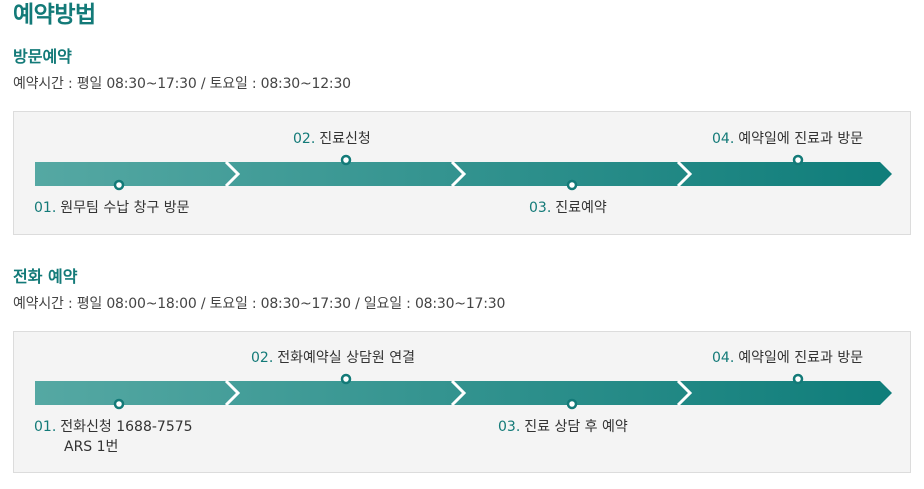 This screenshot has width=924, height=489. What do you see at coordinates (126, 427) in the screenshot?
I see `step-label: 전화신청 1688-7575` at bounding box center [126, 427].